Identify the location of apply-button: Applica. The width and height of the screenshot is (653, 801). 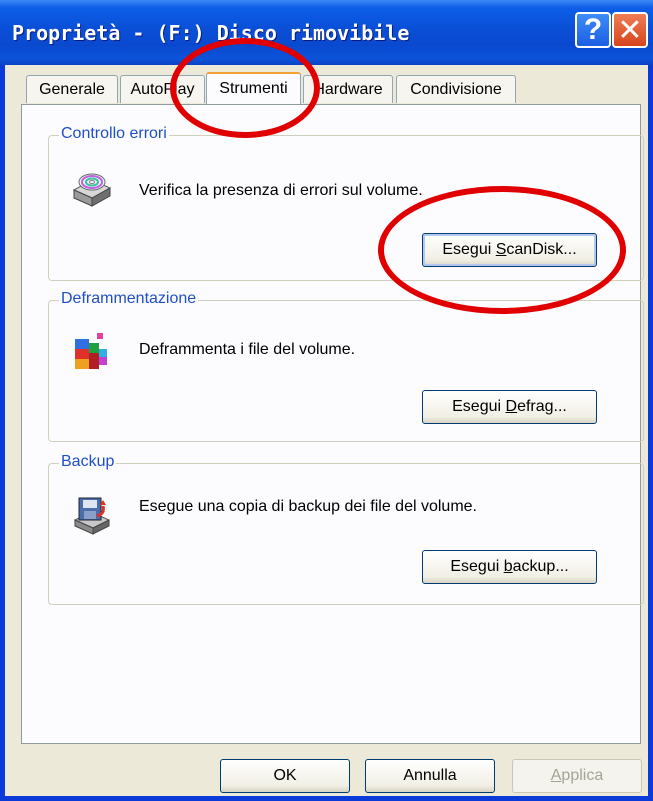
(577, 776).